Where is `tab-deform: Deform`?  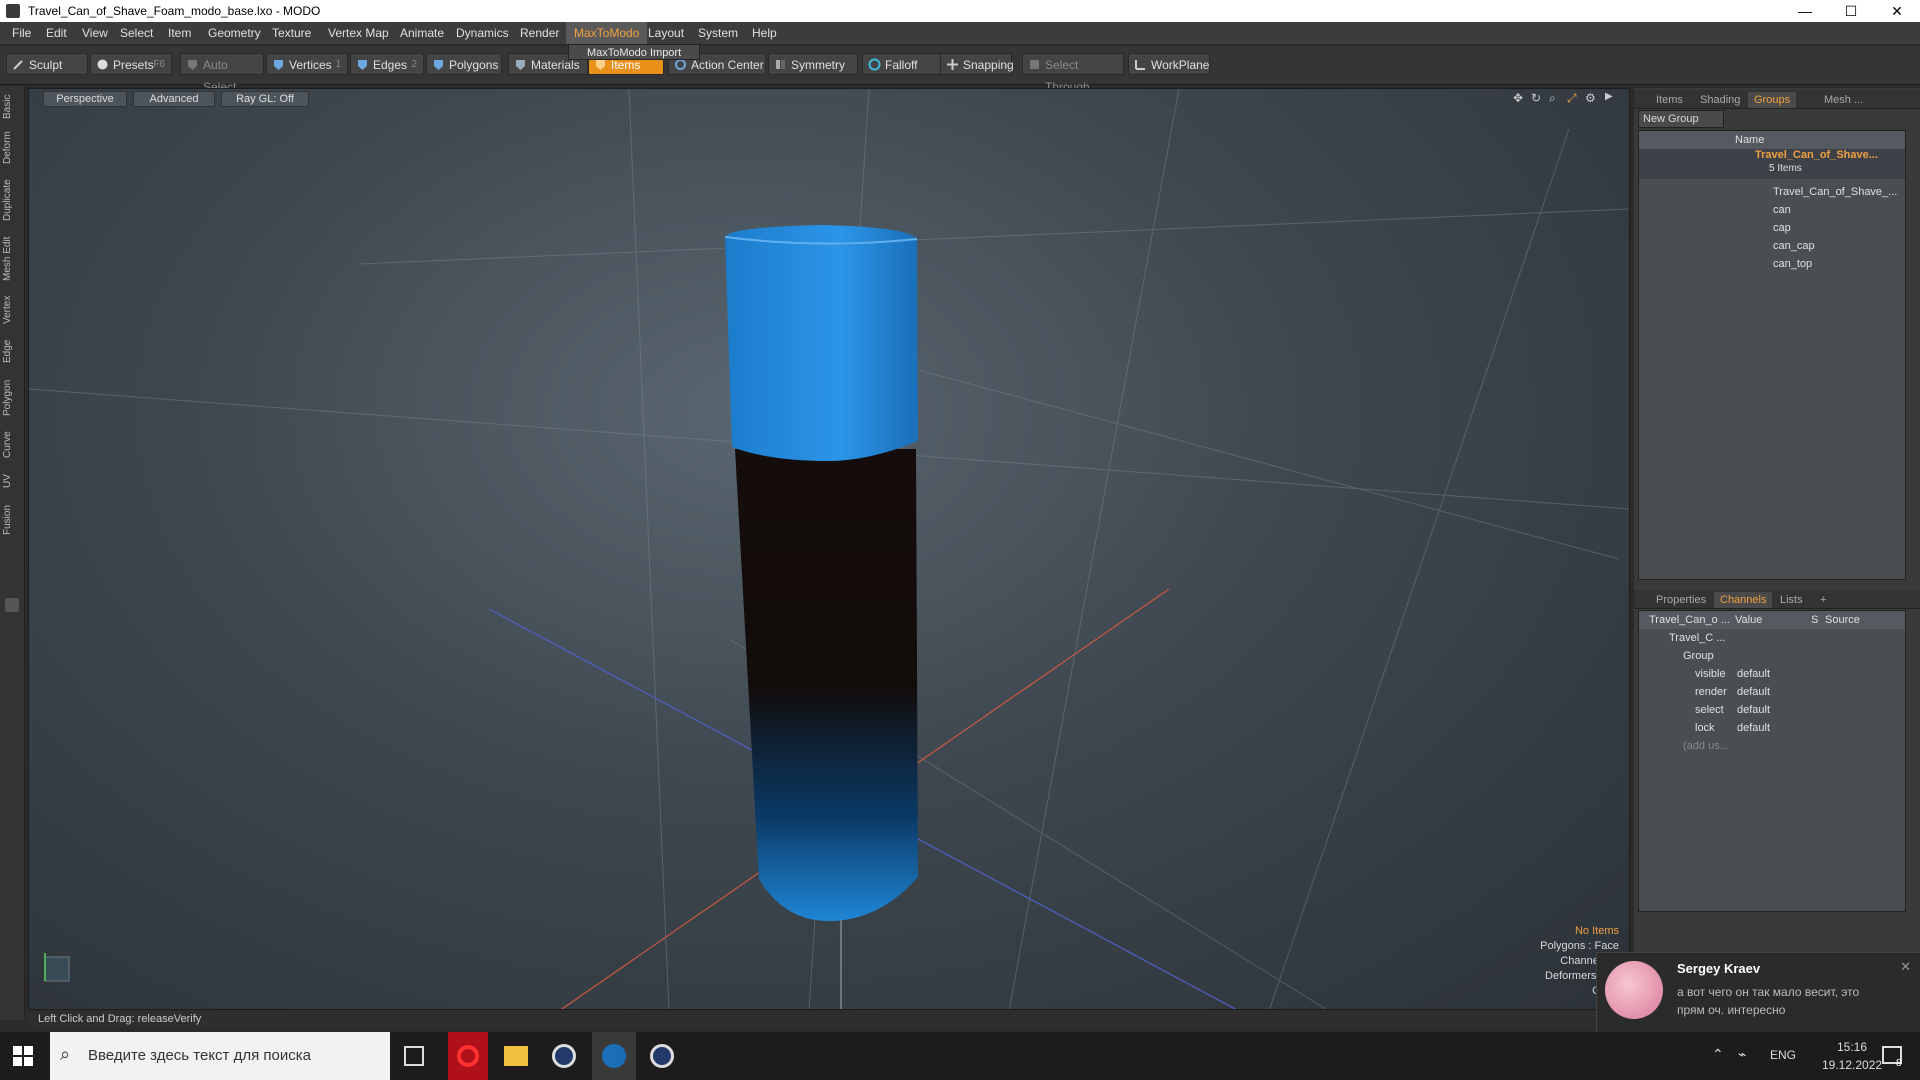 tab-deform: Deform is located at coordinates (12, 148).